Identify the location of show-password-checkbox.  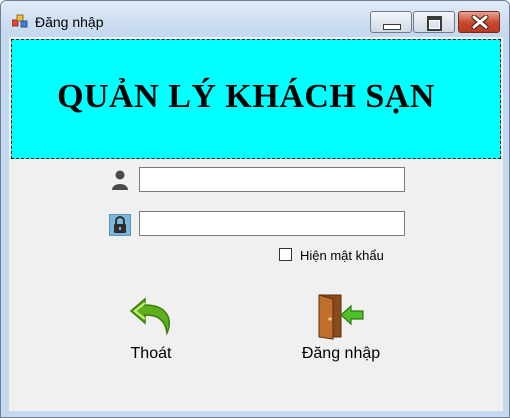
(285, 254).